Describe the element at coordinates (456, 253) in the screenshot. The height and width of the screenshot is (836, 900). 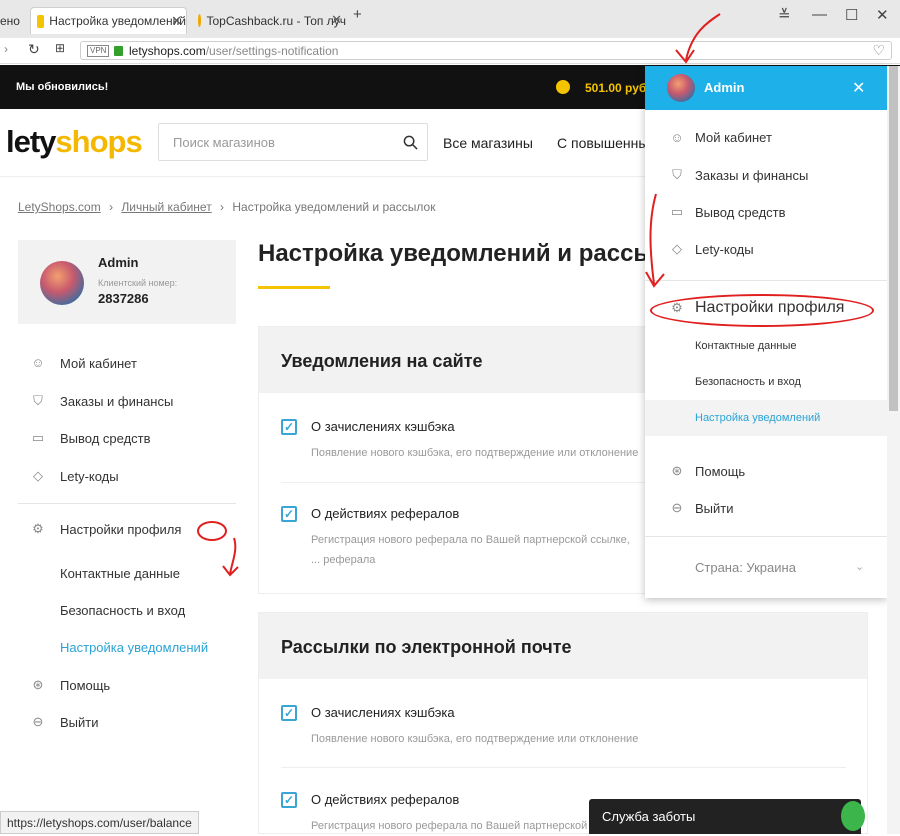
I see `page-title: Настройка уведомлений и рассы` at that location.